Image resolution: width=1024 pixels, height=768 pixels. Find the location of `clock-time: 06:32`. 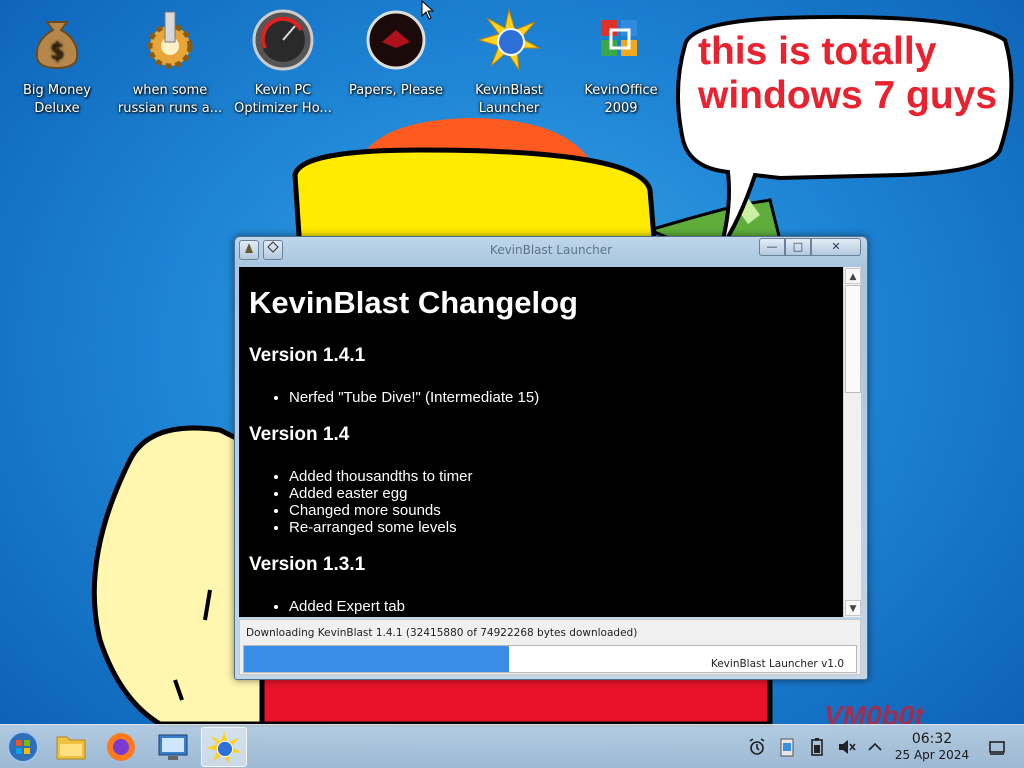

clock-time: 06:32 is located at coordinates (932, 739).